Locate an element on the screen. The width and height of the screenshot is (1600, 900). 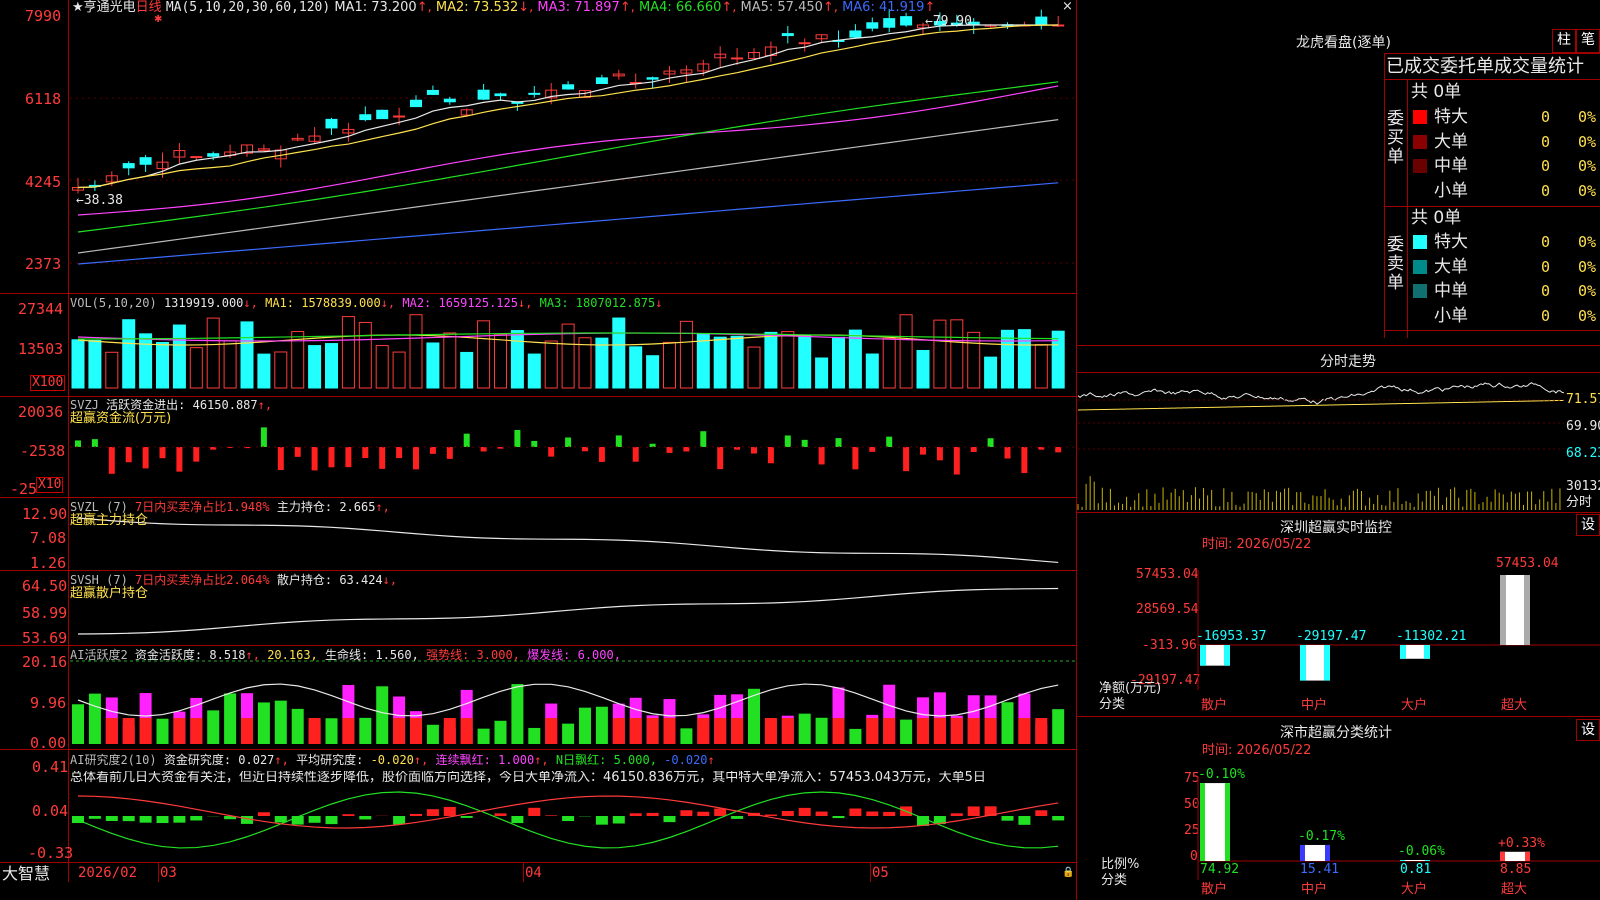
intraday-title: 分时走势 is located at coordinates (1348, 362).